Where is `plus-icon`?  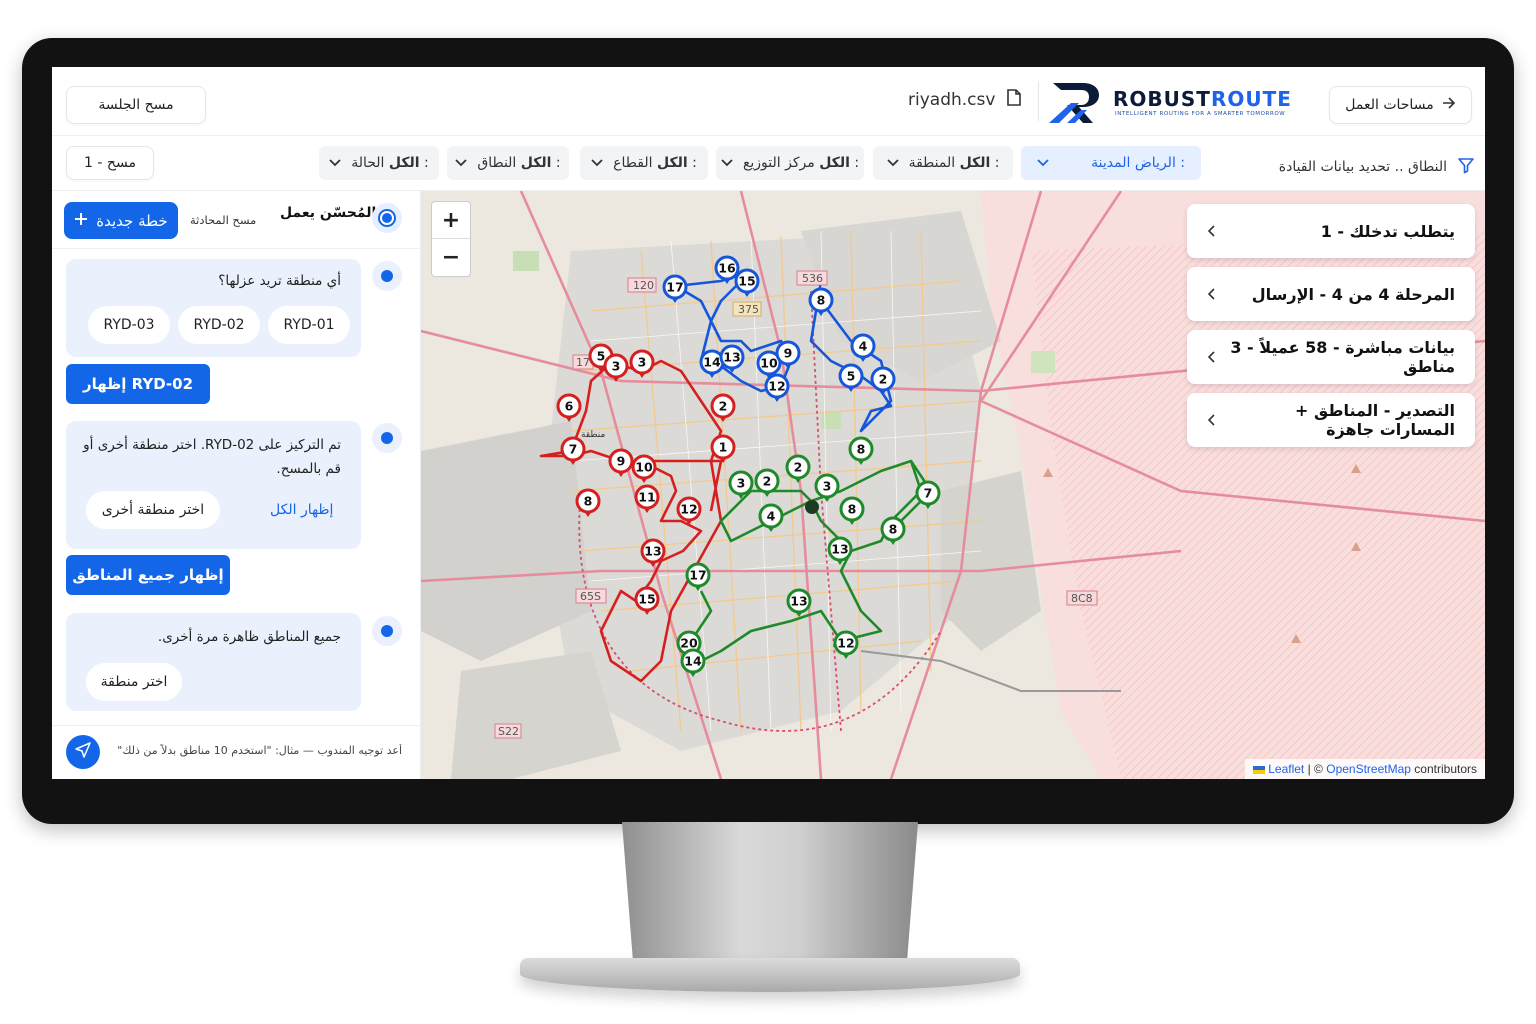 plus-icon is located at coordinates (81, 221).